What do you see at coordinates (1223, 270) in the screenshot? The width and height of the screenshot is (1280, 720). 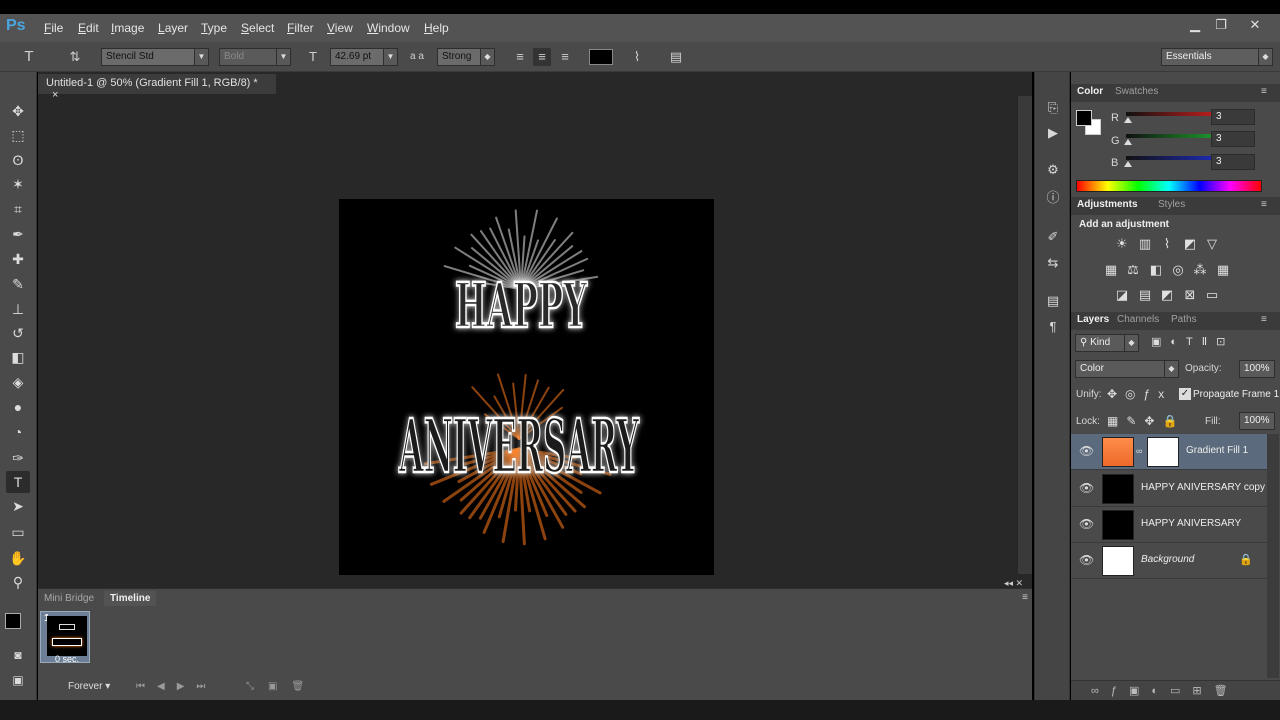 I see `color-lookup-icon: ▦` at bounding box center [1223, 270].